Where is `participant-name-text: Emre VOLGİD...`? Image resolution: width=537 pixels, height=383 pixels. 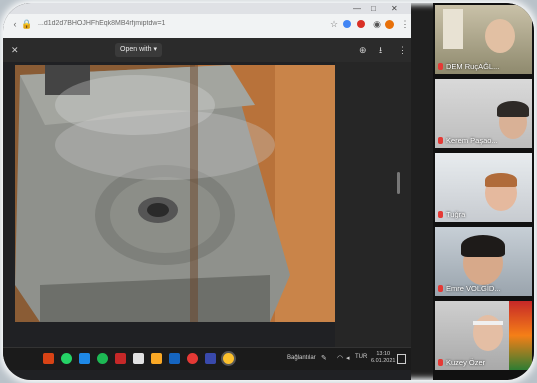 participant-name-text: Emre VOLGİD... is located at coordinates (473, 288).